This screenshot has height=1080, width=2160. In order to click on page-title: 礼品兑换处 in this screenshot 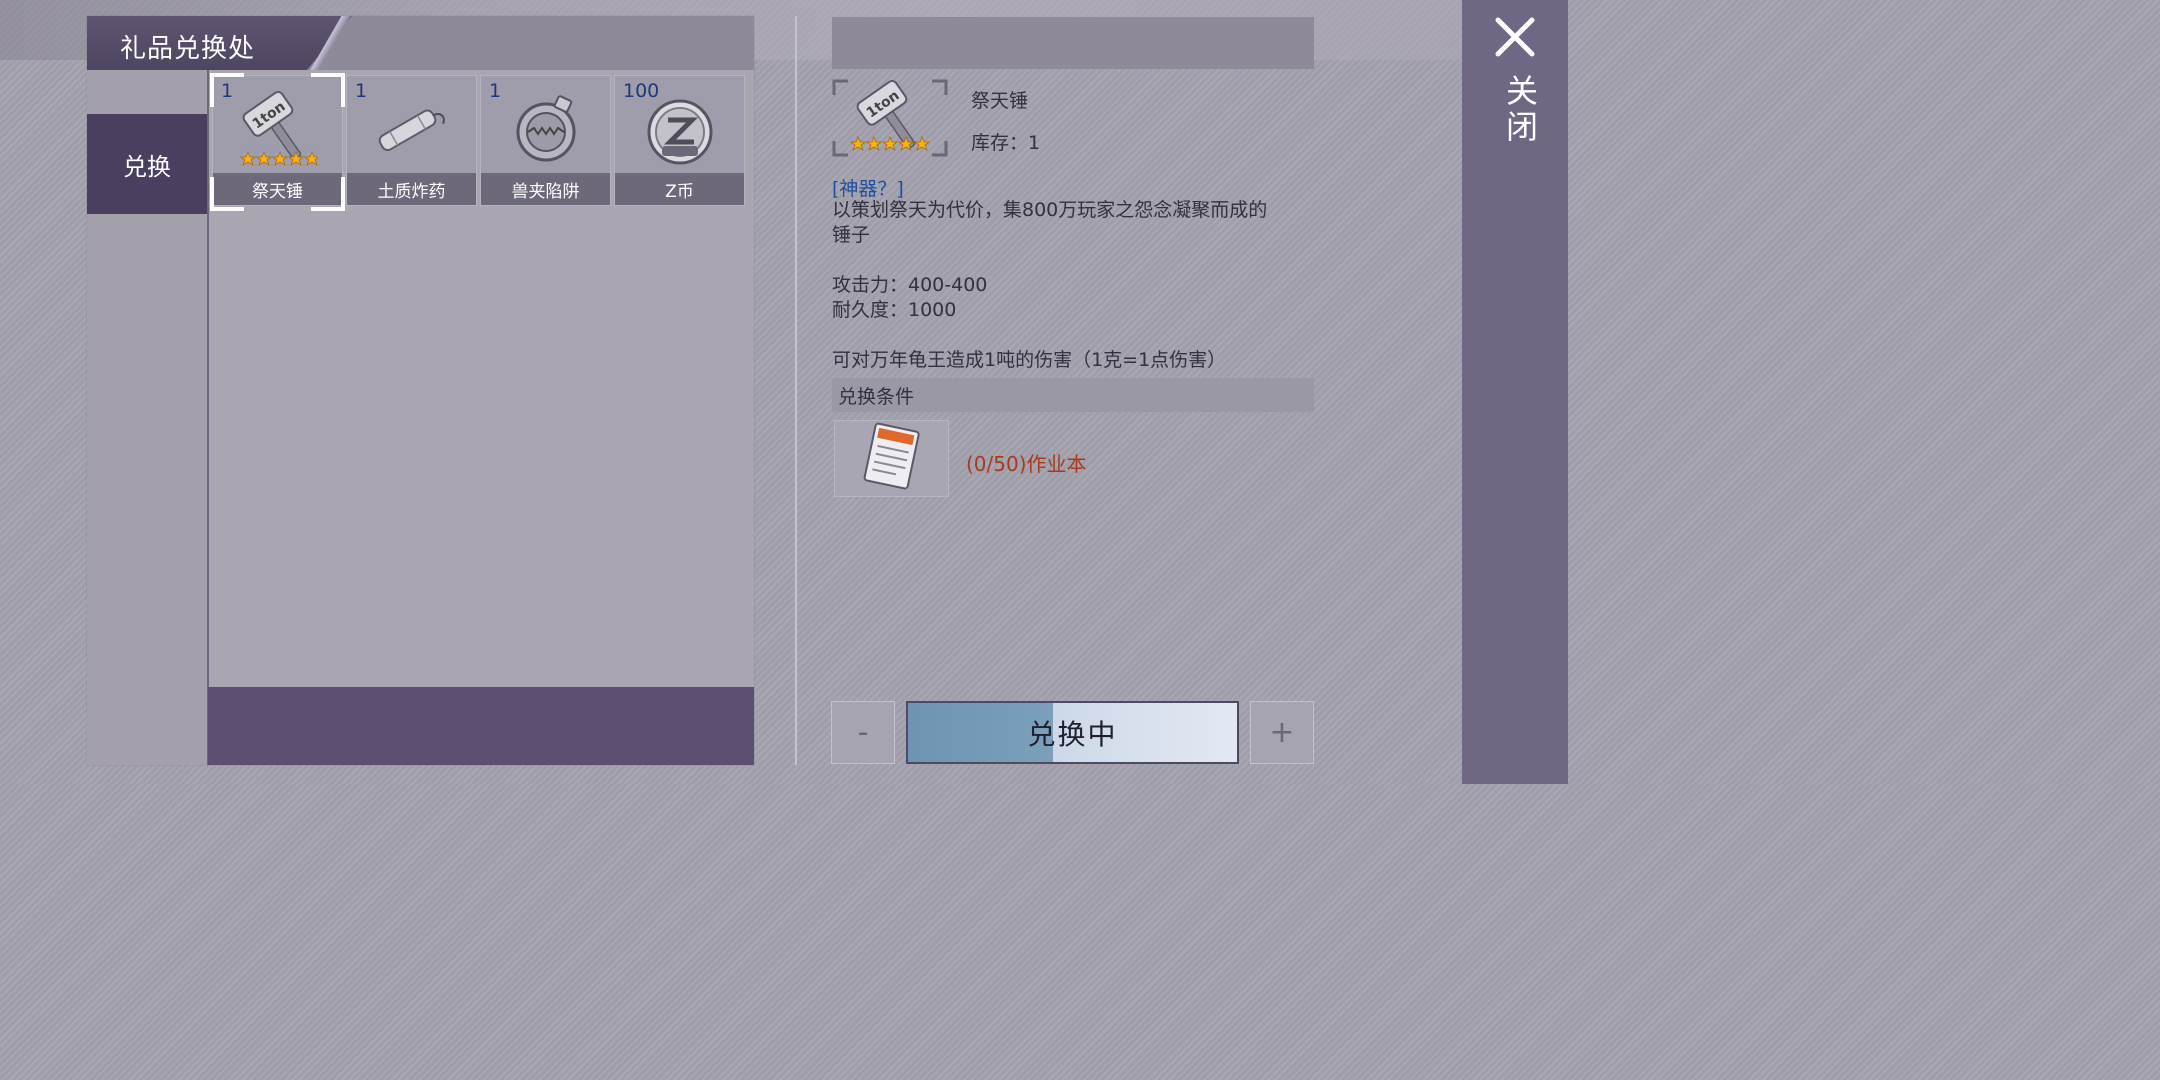, I will do `click(188, 49)`.